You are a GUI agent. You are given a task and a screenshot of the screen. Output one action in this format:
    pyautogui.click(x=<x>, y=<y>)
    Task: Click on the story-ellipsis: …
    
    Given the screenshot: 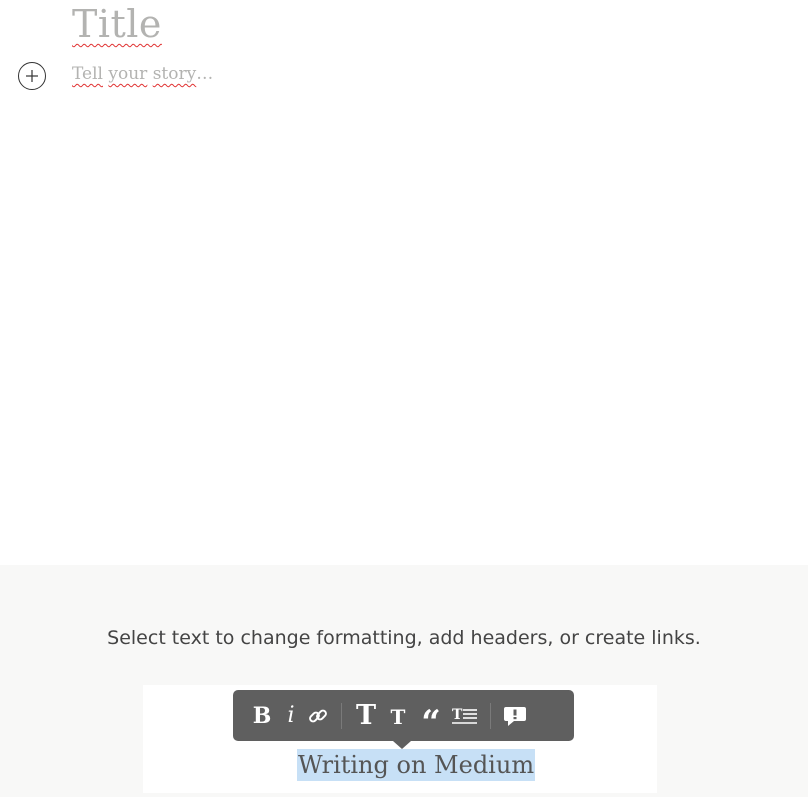 What is the action you would take?
    pyautogui.click(x=205, y=74)
    